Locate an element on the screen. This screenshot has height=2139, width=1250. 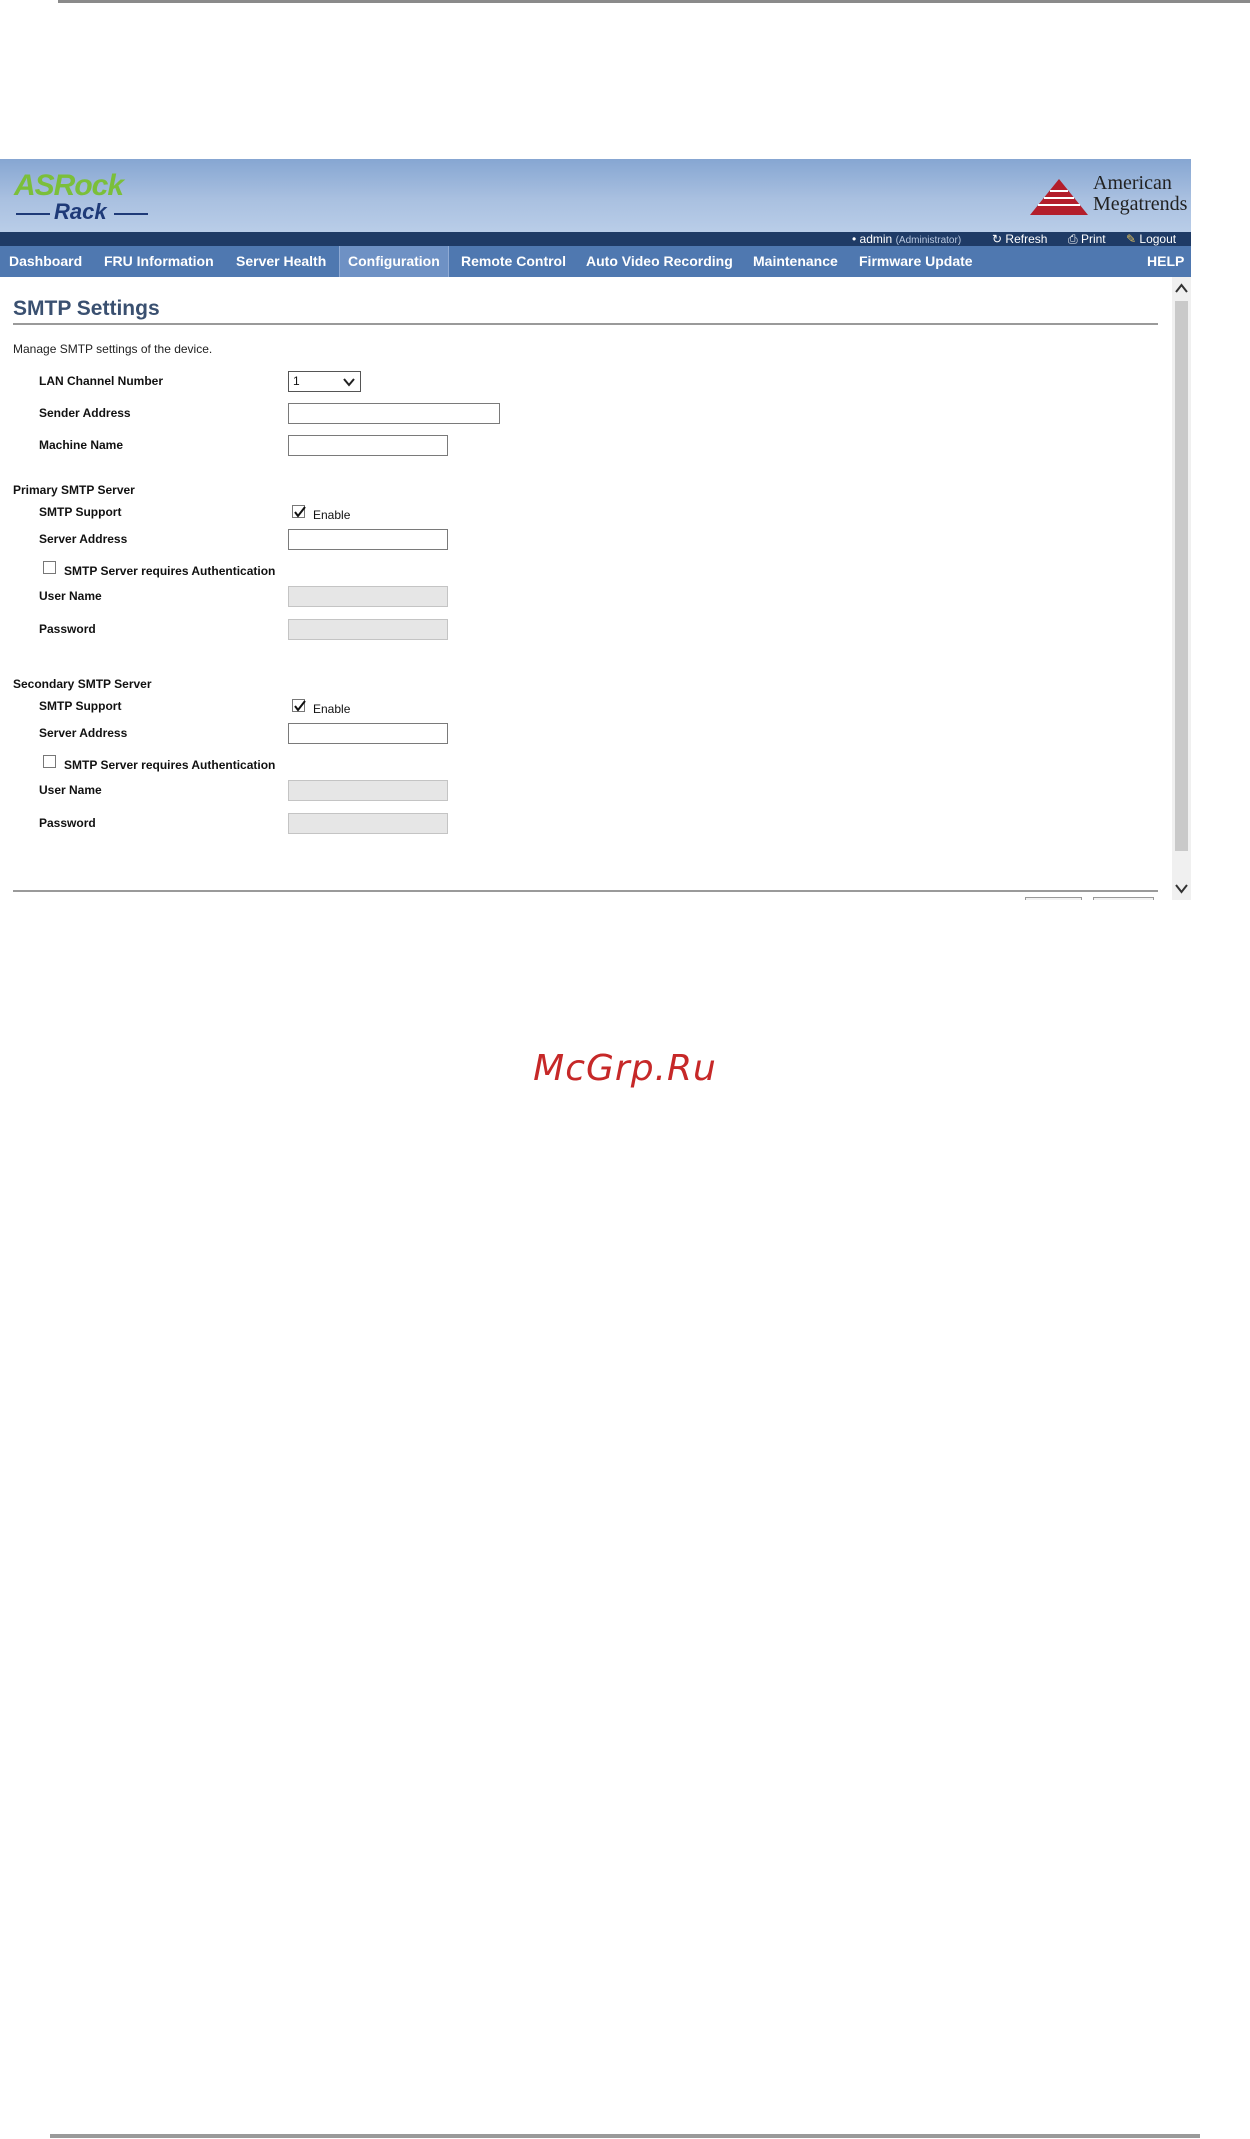
logout-icon: ✎ is located at coordinates (1131, 239).